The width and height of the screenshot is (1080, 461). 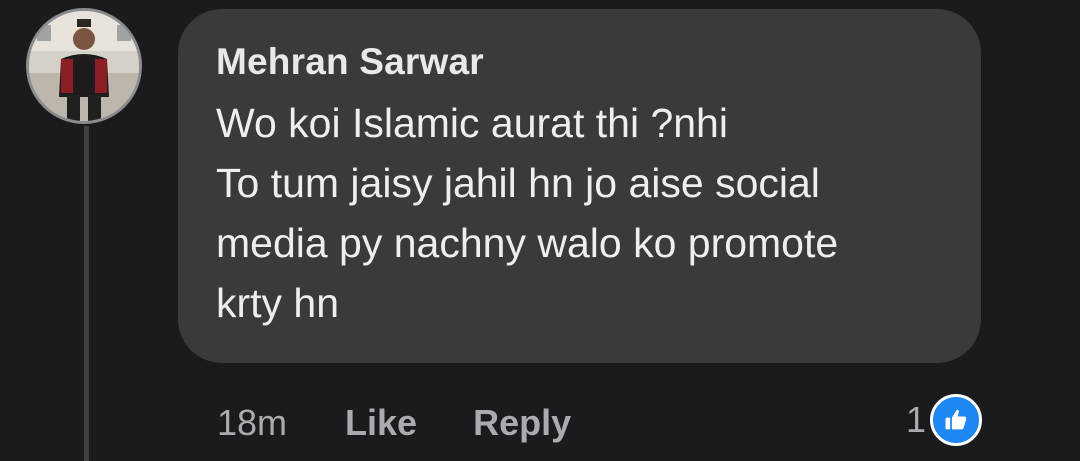 I want to click on comment-line: Wo koi Islamic aurat thi ?nhi, so click(x=472, y=123).